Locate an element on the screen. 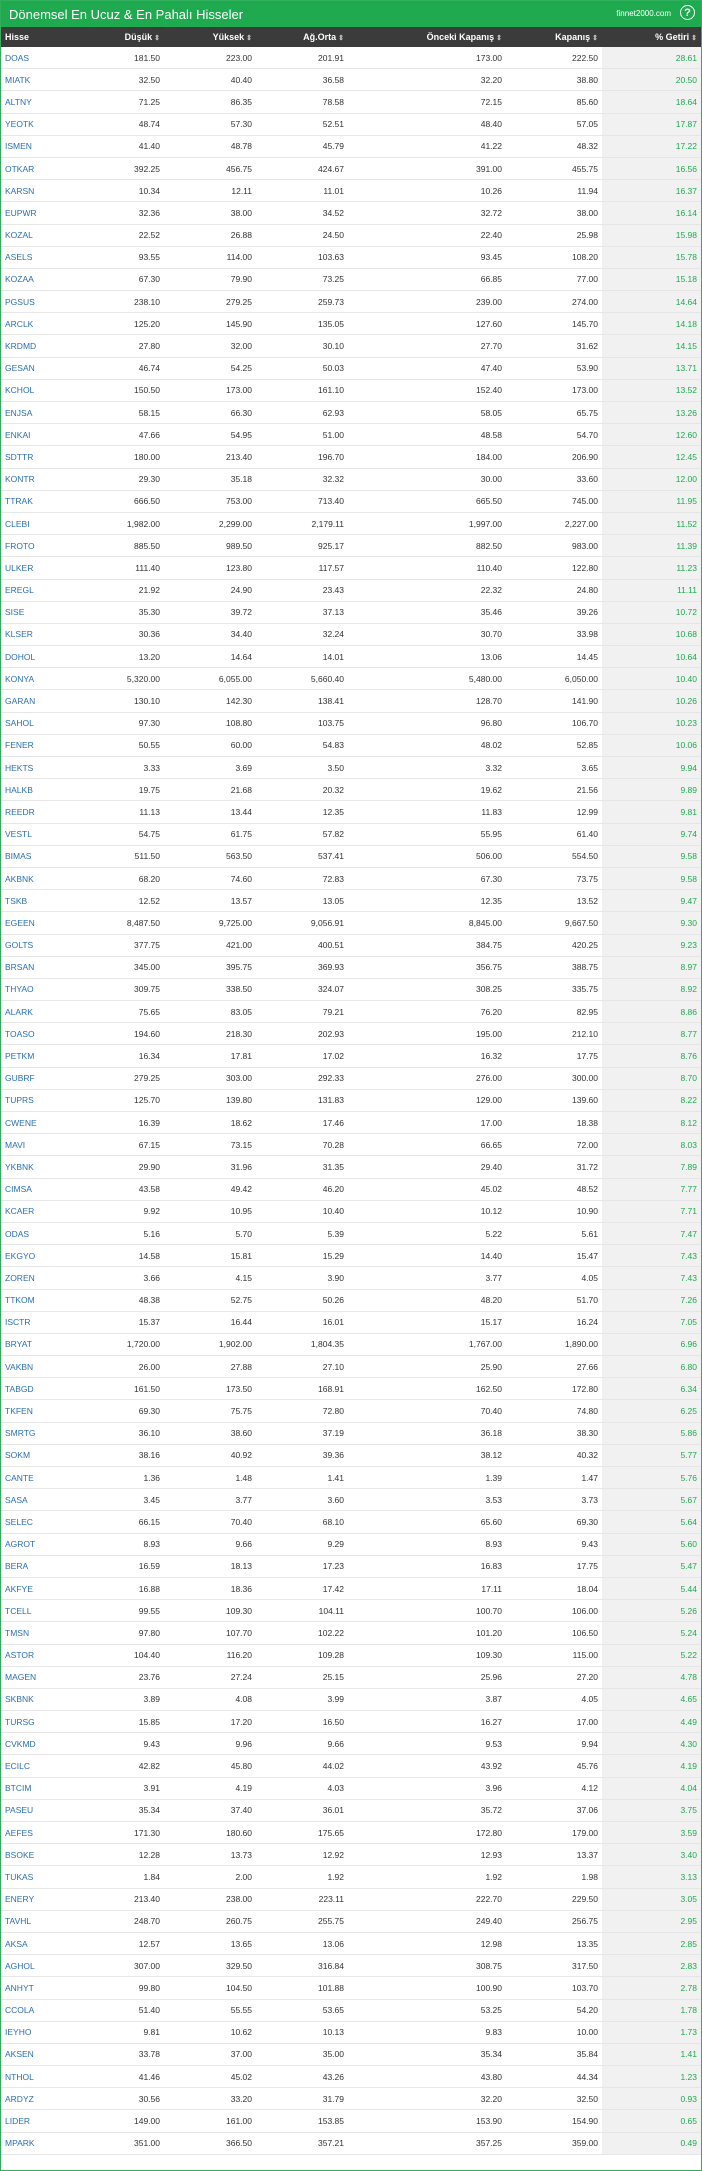 The image size is (702, 2171). table-row: LIDER 149.00 161.00 153.85 153.90 154.90 0.65 is located at coordinates (351, 2121).